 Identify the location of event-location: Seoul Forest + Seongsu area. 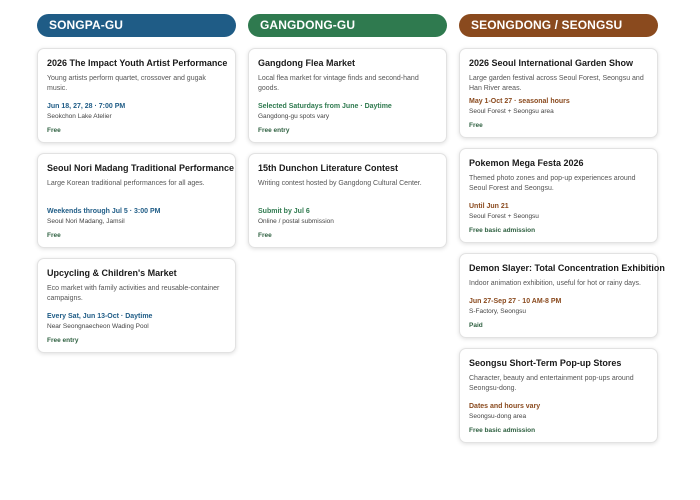
(511, 111).